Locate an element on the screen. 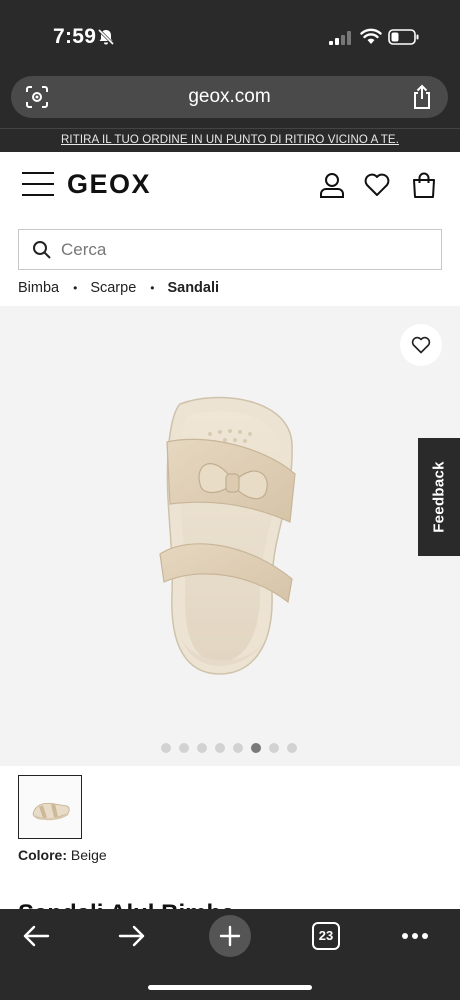 This screenshot has width=460, height=1000. account-icon is located at coordinates (332, 185).